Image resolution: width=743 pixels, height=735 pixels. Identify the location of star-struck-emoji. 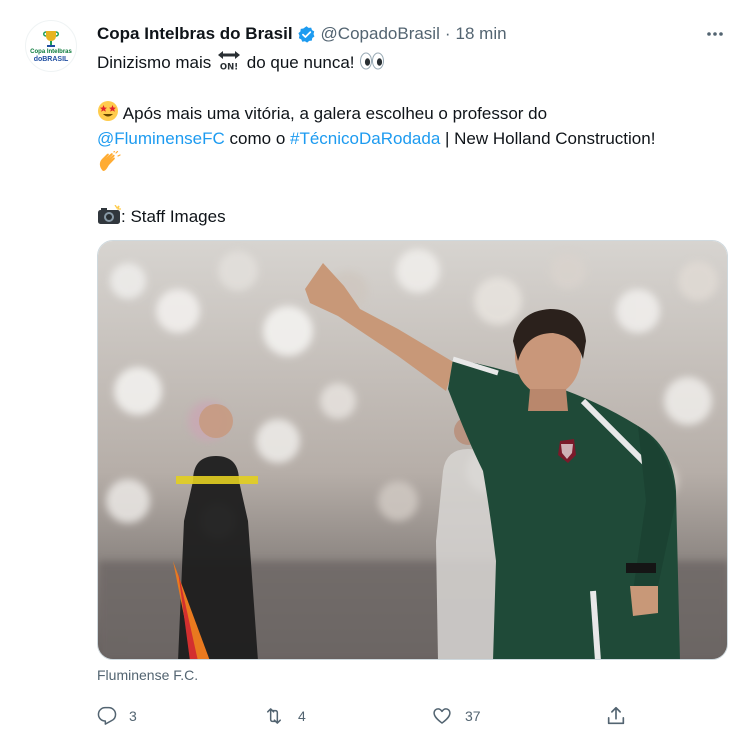
(108, 111).